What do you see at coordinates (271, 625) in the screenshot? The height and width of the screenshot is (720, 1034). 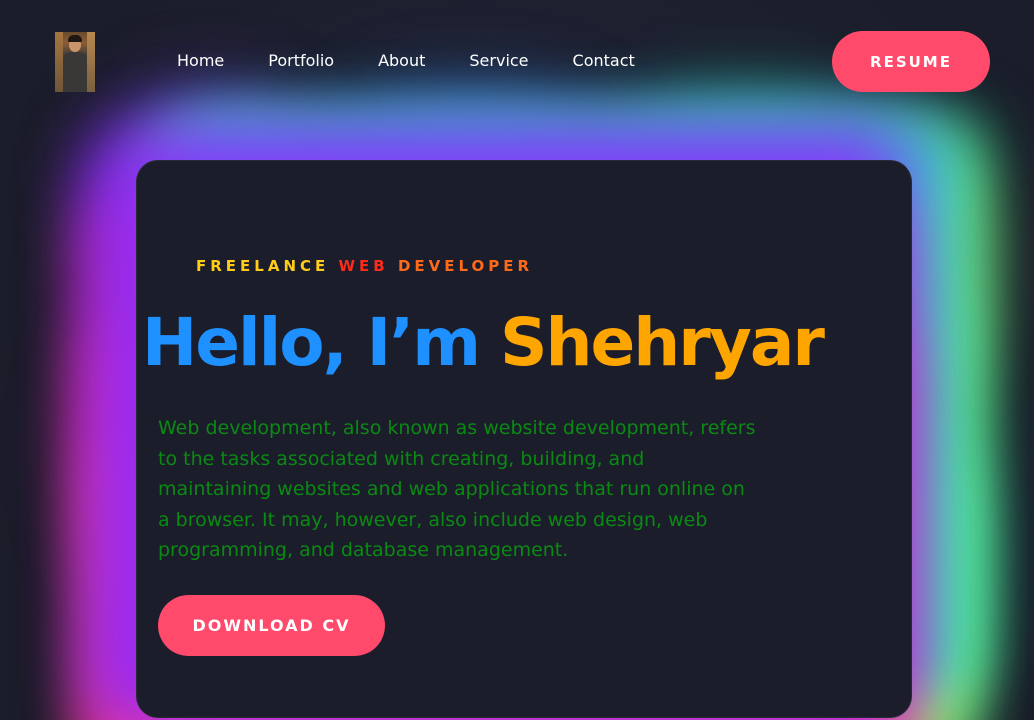 I see `download-cv-button: DOWNLOAD CV` at bounding box center [271, 625].